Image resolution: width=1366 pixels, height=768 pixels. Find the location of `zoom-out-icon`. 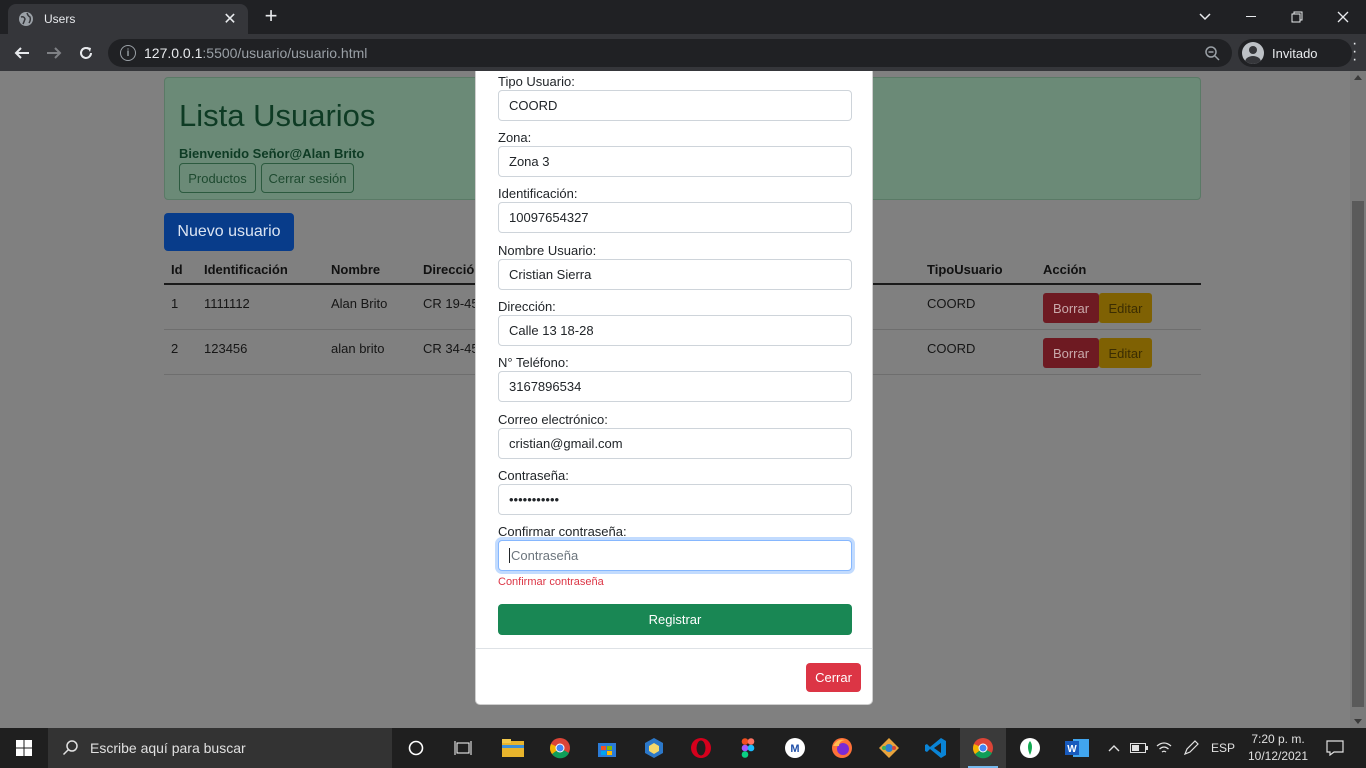

zoom-out-icon is located at coordinates (1212, 53).